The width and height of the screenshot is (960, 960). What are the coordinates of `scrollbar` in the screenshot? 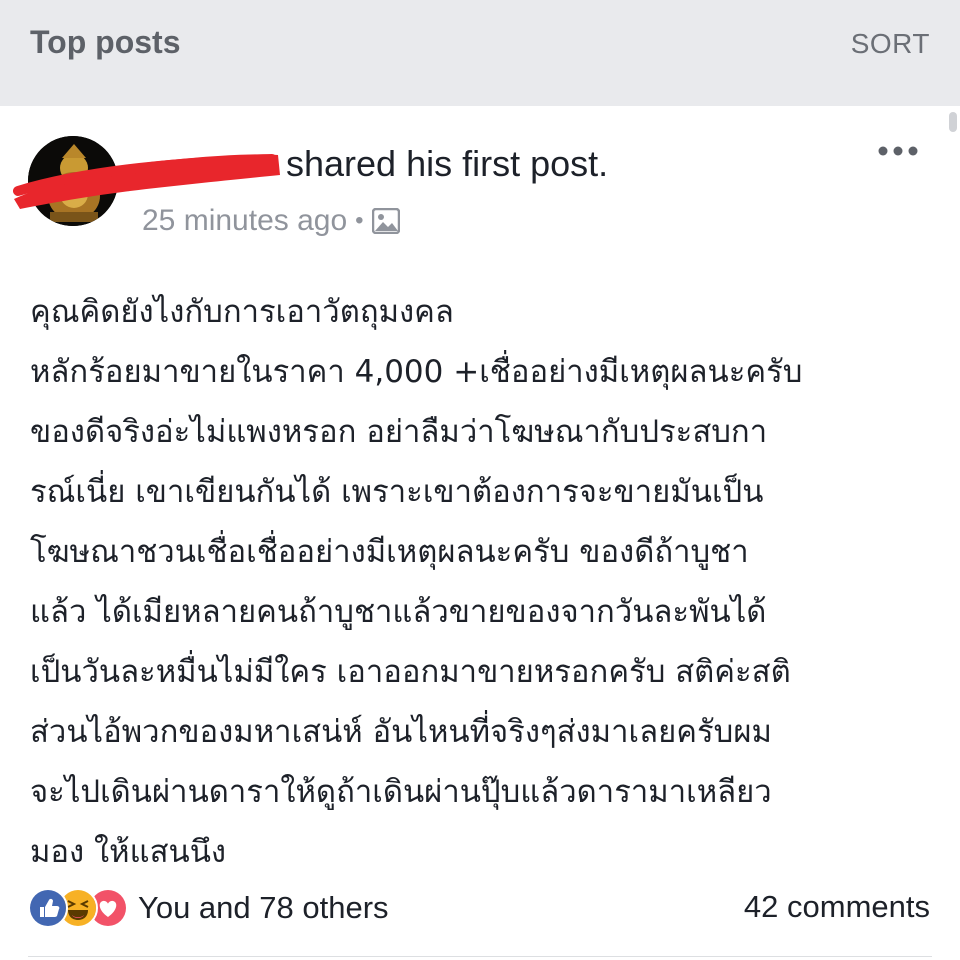 It's located at (953, 122).